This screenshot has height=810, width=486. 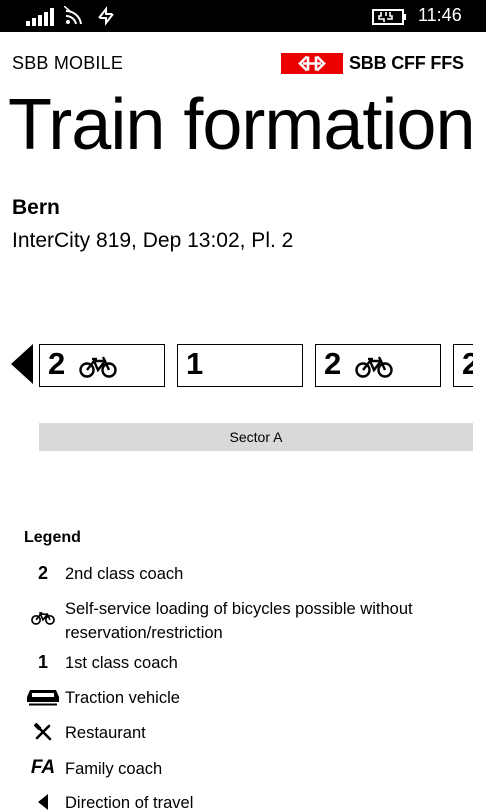 What do you see at coordinates (312, 63) in the screenshot?
I see `sbb-logo-flag-icon` at bounding box center [312, 63].